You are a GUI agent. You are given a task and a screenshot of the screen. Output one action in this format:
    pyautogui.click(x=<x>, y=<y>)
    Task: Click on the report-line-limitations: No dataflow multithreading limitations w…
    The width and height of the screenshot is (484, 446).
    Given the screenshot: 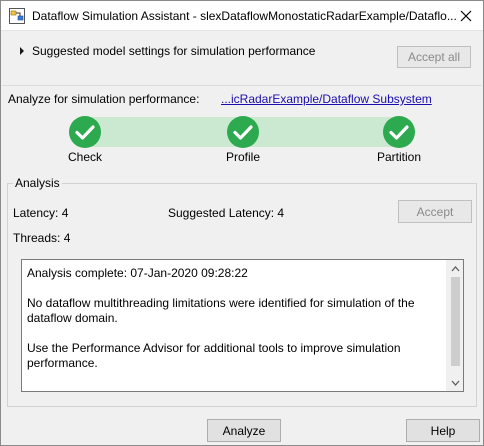 What is the action you would take?
    pyautogui.click(x=221, y=310)
    